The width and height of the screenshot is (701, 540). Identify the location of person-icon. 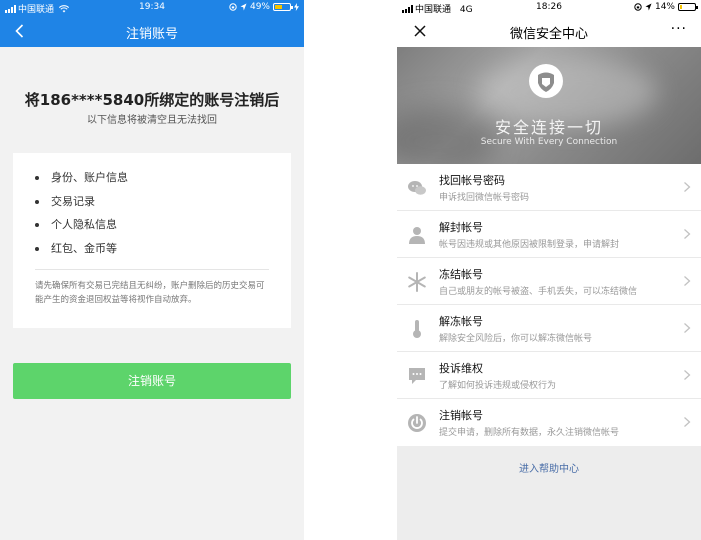
(417, 235).